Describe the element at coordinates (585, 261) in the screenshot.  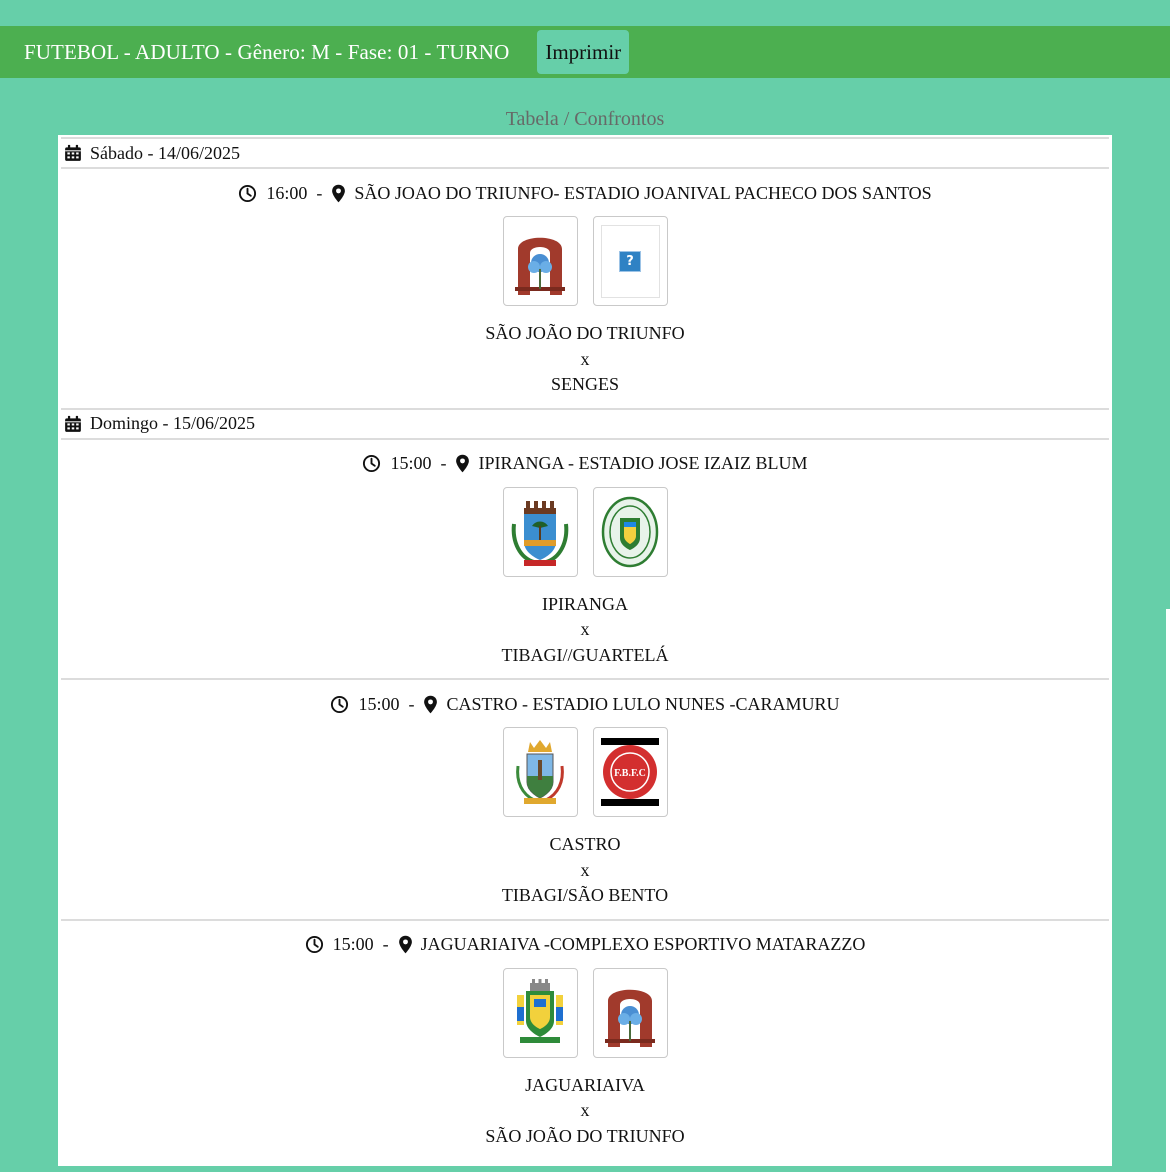
I see `team-logos: ?` at that location.